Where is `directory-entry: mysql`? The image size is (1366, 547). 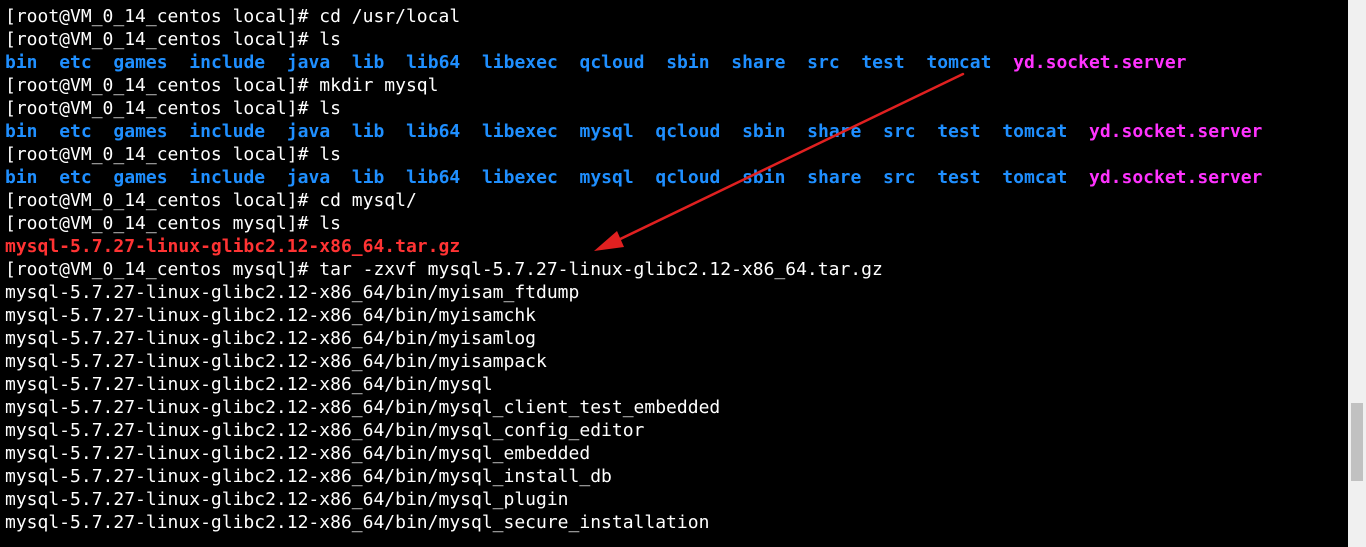
directory-entry: mysql is located at coordinates (606, 131).